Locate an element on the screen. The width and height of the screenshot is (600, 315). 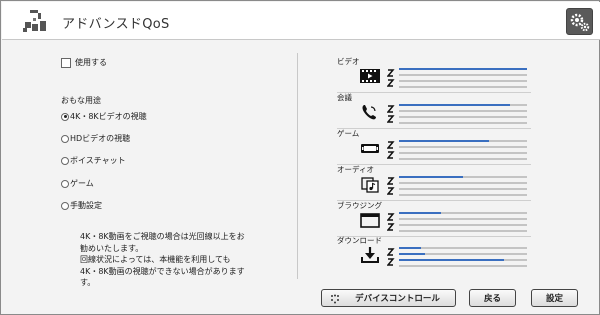
gear-icon is located at coordinates (580, 22).